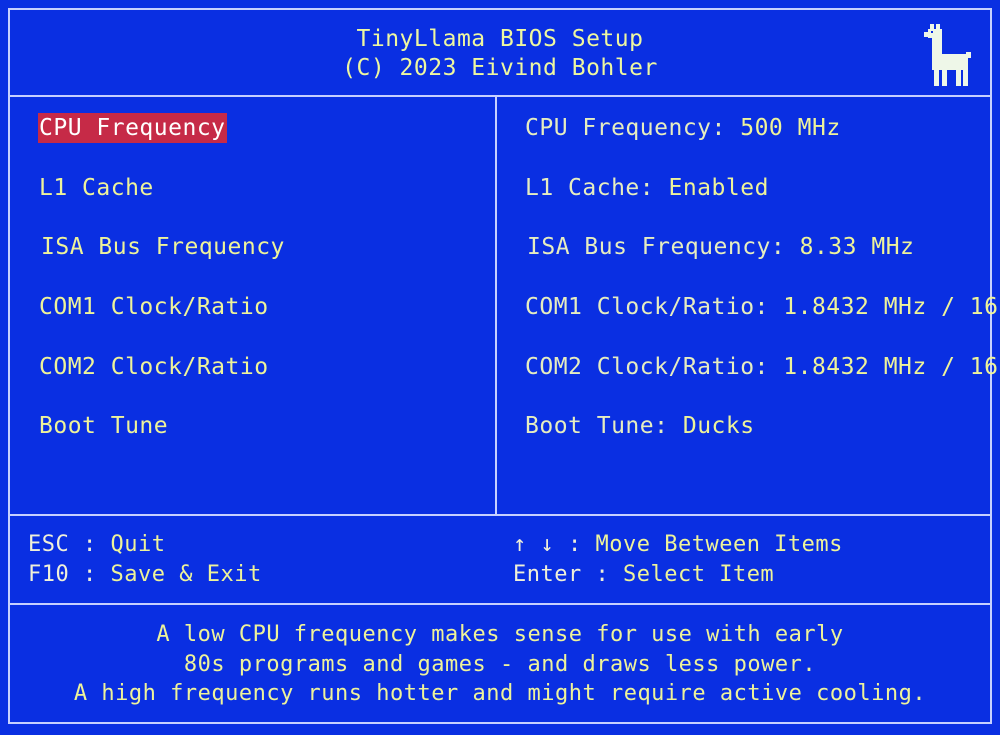  What do you see at coordinates (154, 307) in the screenshot?
I see `menu-item-com1-clock-ratio: COM1 Clock/Ratio` at bounding box center [154, 307].